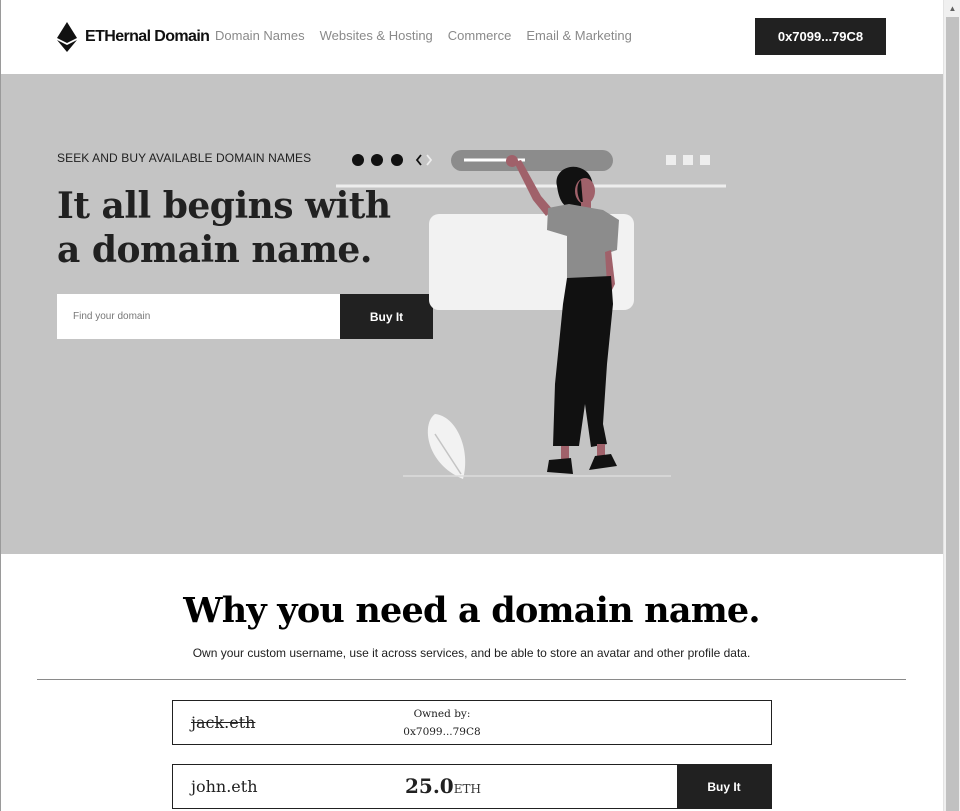  Describe the element at coordinates (223, 722) in the screenshot. I see `domain-name: jack.eth` at that location.